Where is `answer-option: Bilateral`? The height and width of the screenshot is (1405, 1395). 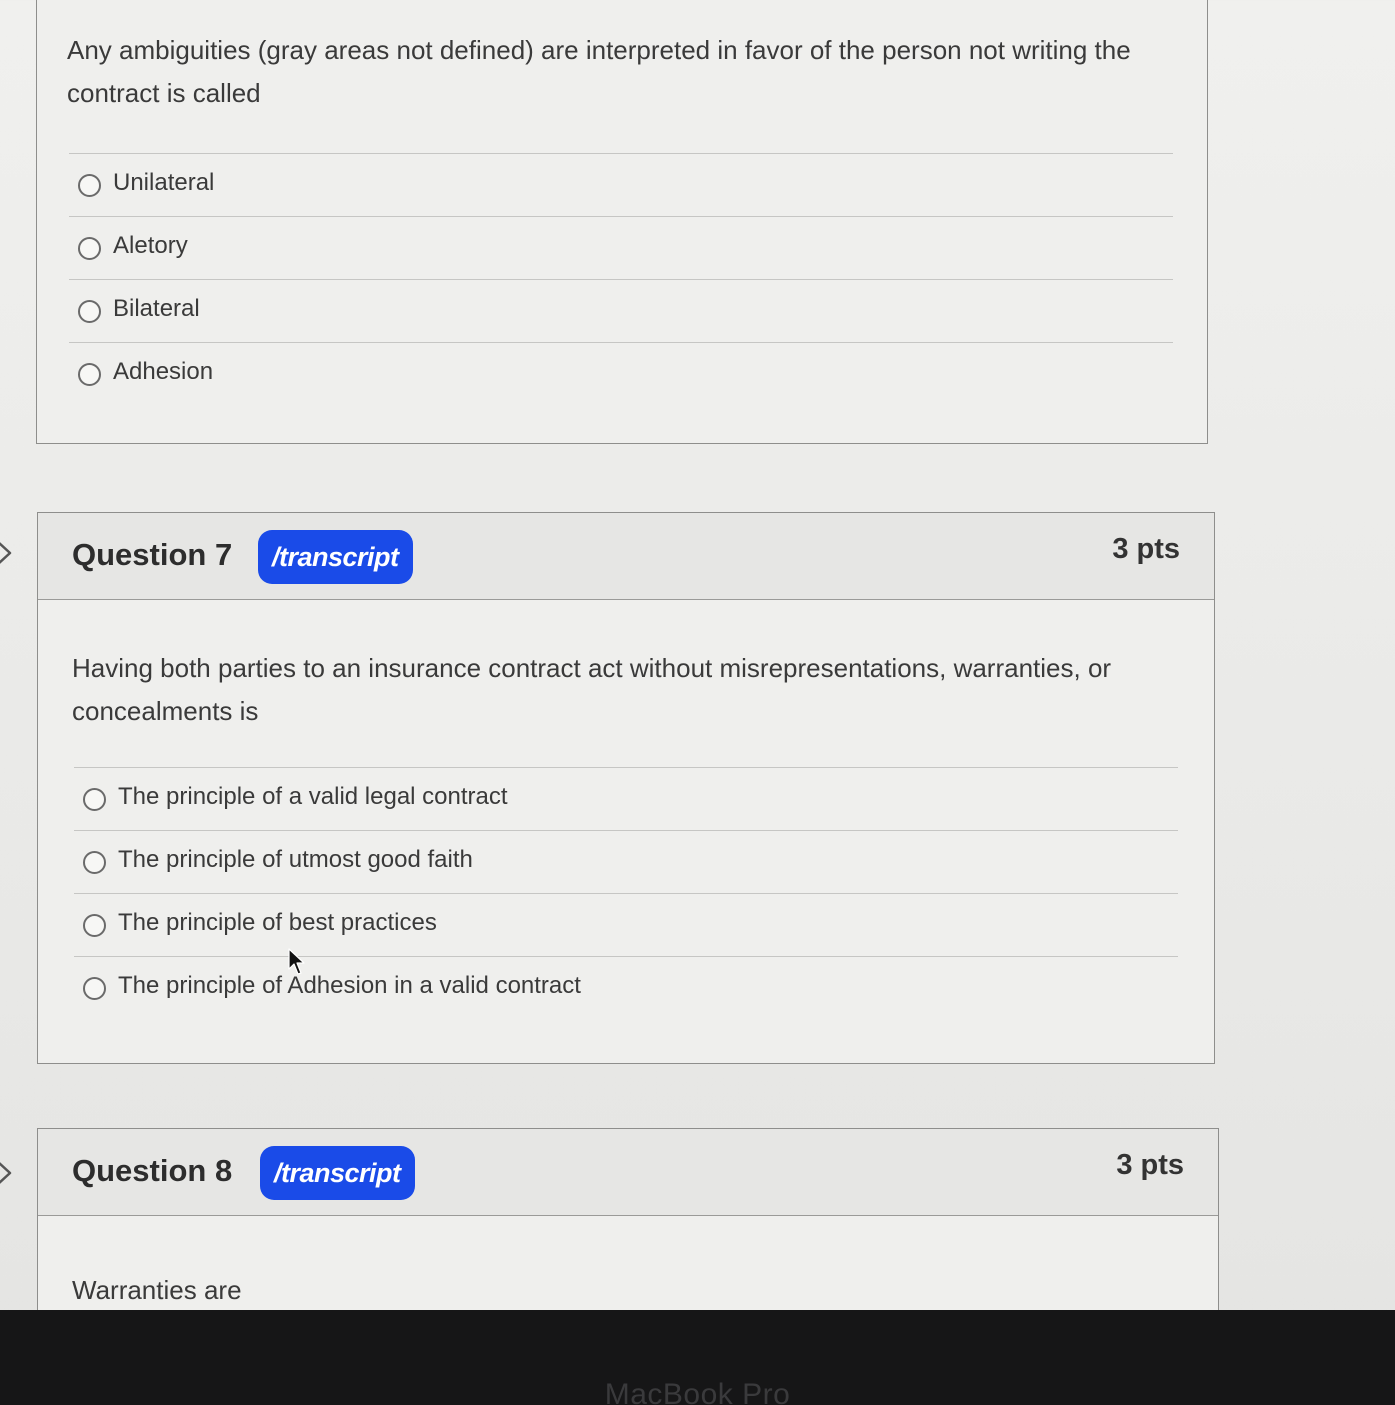
answer-option: Bilateral is located at coordinates (621, 311).